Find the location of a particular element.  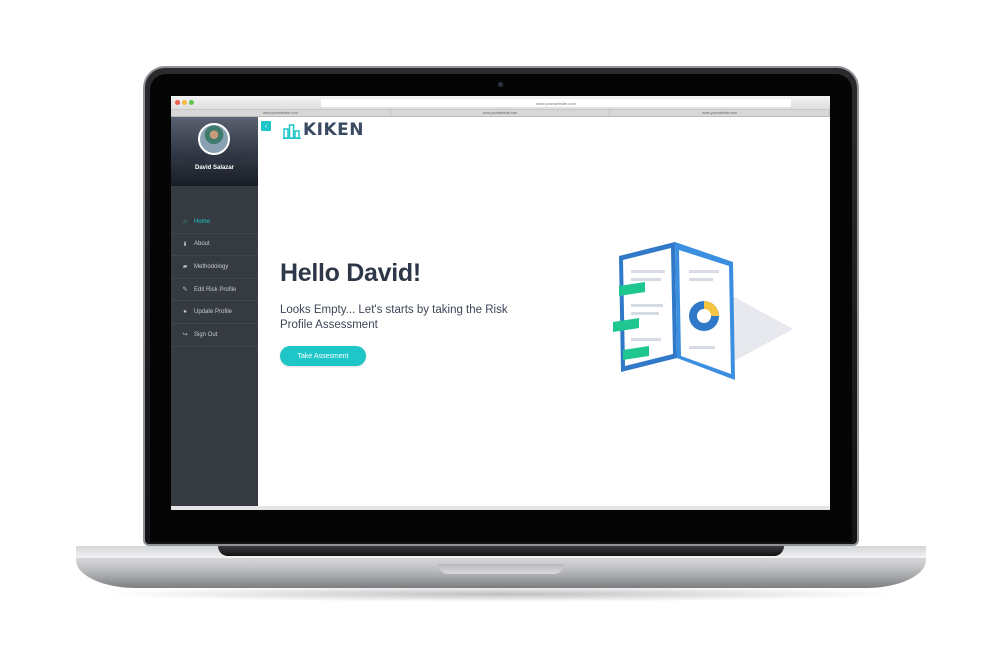

browser-toolbar: www.yourwebsite.com is located at coordinates (500, 103).